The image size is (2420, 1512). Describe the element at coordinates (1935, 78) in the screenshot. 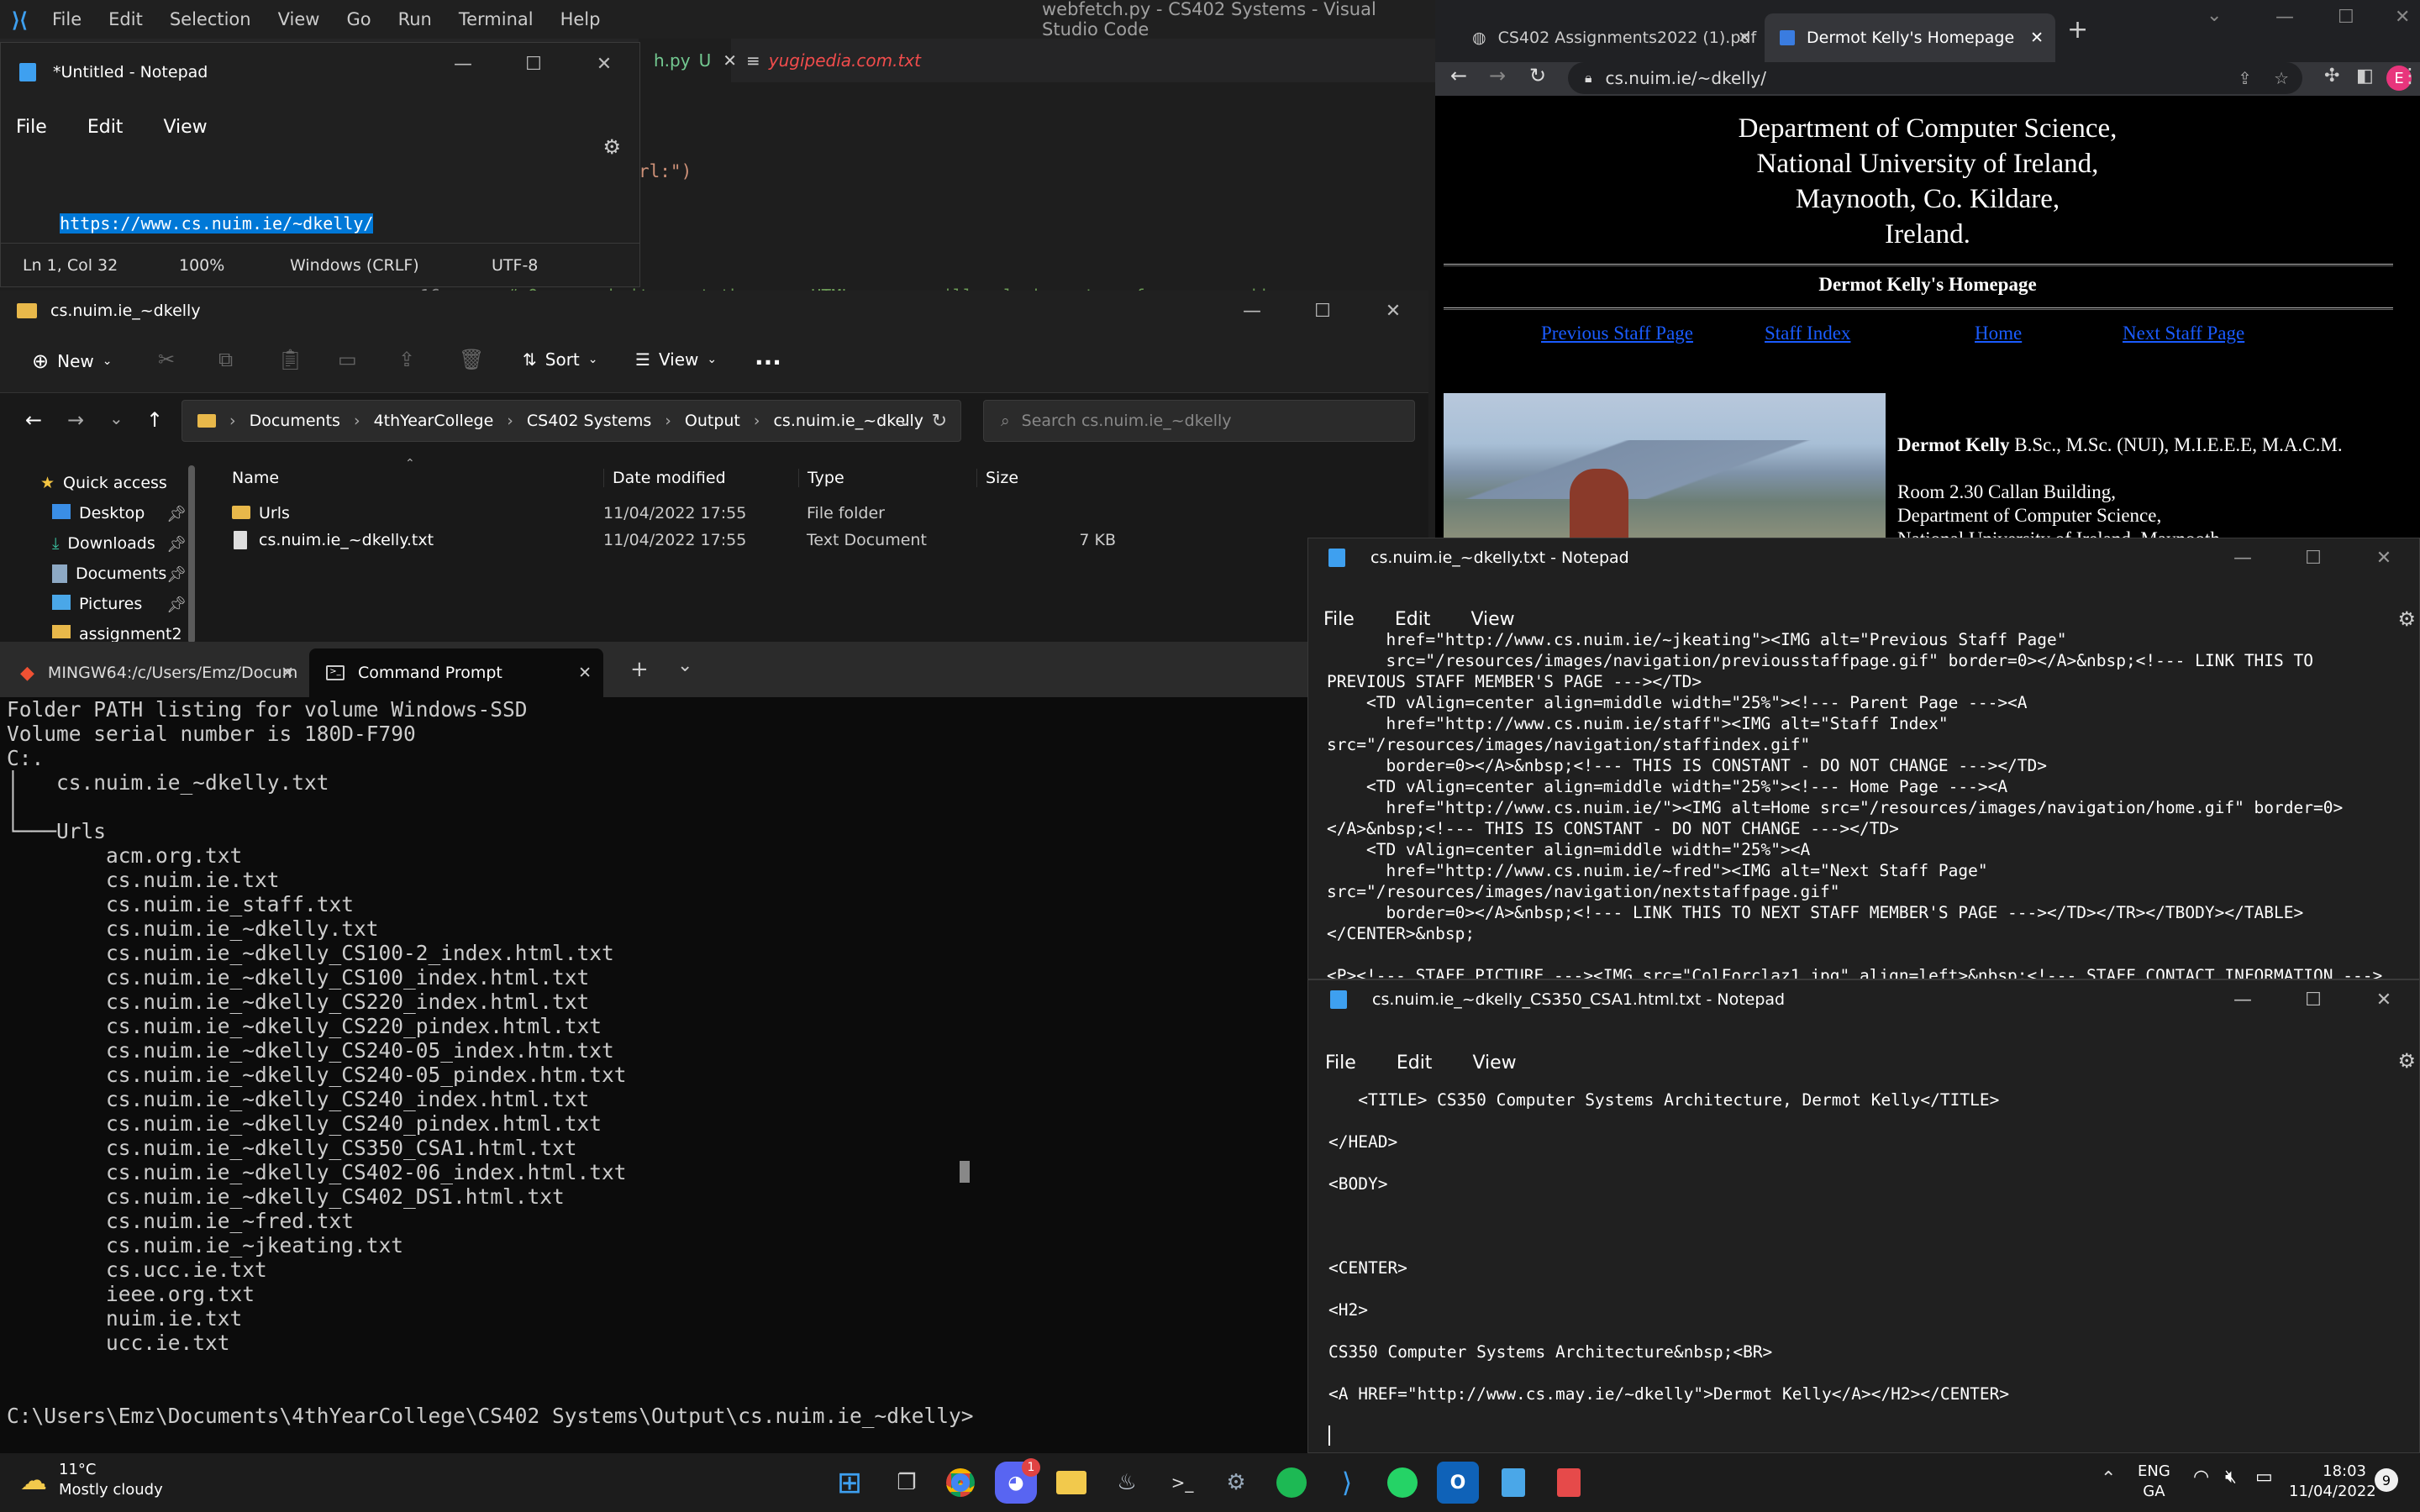

I see `omnibox: 🔒︎ cs.nuim.ie/~dkelly/ ⇪ ☆` at that location.